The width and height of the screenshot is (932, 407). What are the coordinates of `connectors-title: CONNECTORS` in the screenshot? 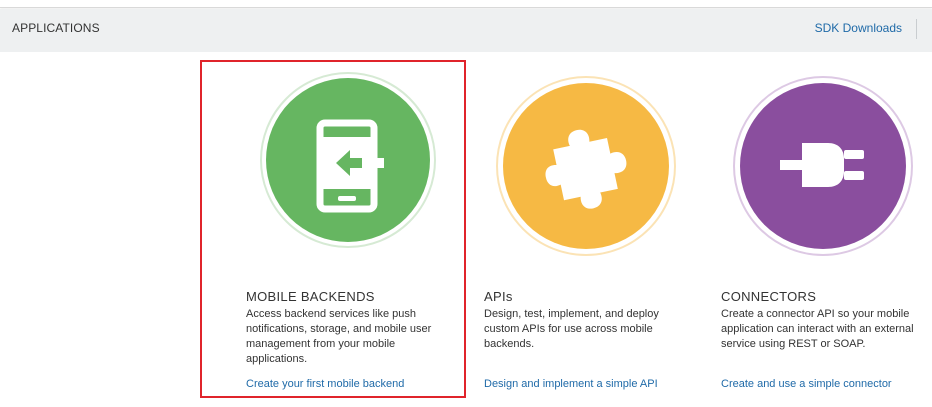 It's located at (769, 296).